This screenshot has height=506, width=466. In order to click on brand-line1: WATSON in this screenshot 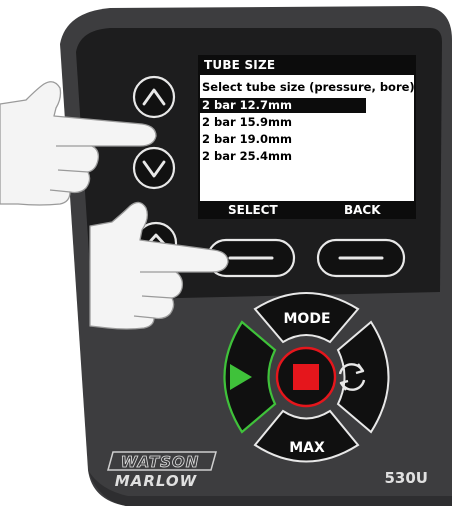, I will do `click(160, 462)`.